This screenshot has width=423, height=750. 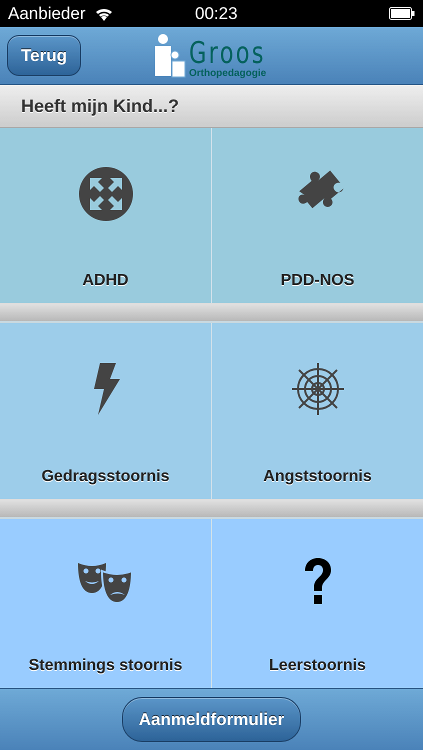 What do you see at coordinates (317, 216) in the screenshot?
I see `category-tile: PDD-NOS` at bounding box center [317, 216].